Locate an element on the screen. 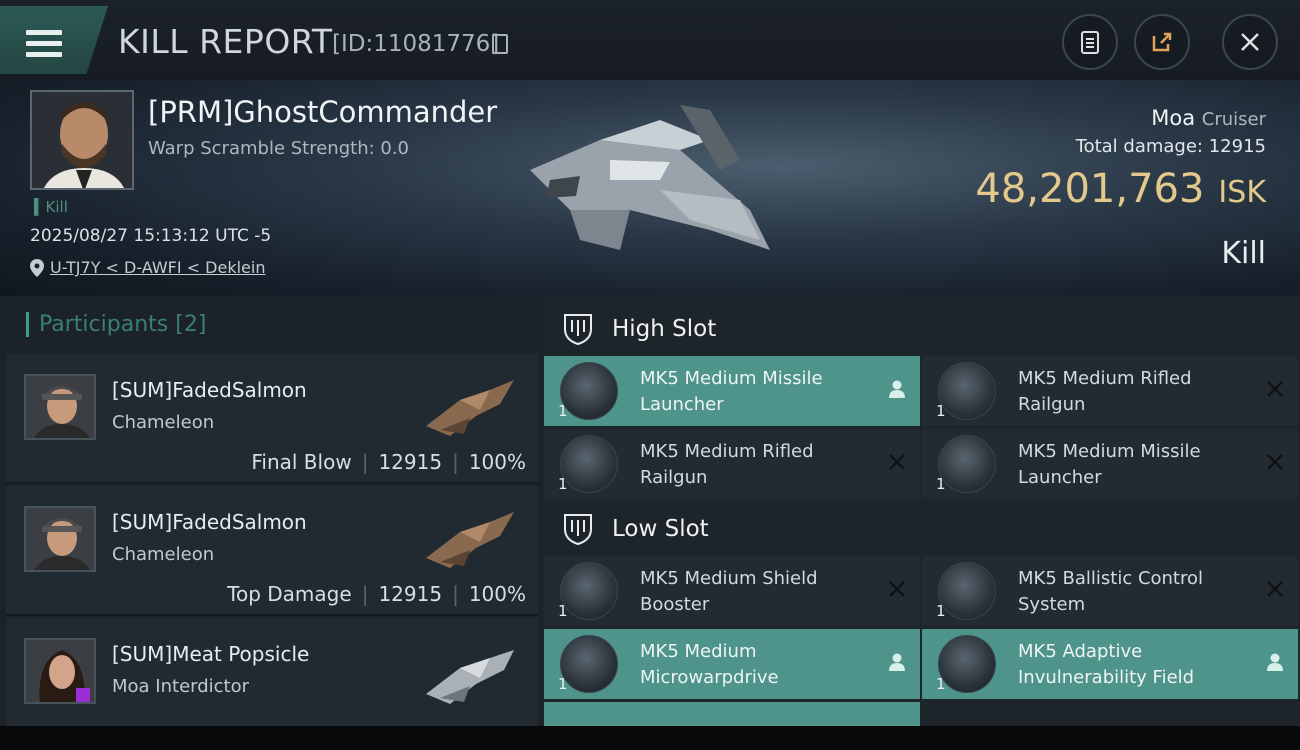 This screenshot has height=750, width=1300. participants-header: Participants [2] is located at coordinates (116, 324).